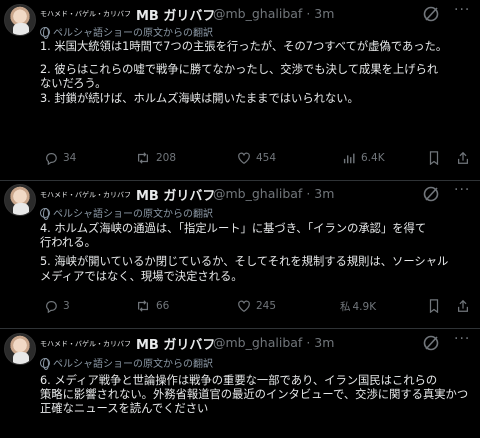  I want to click on tweet-line: 1. 米国大統領は1時間で7つの主張を行ったが、その7つすべてが虚偽であった。, so click(244, 46).